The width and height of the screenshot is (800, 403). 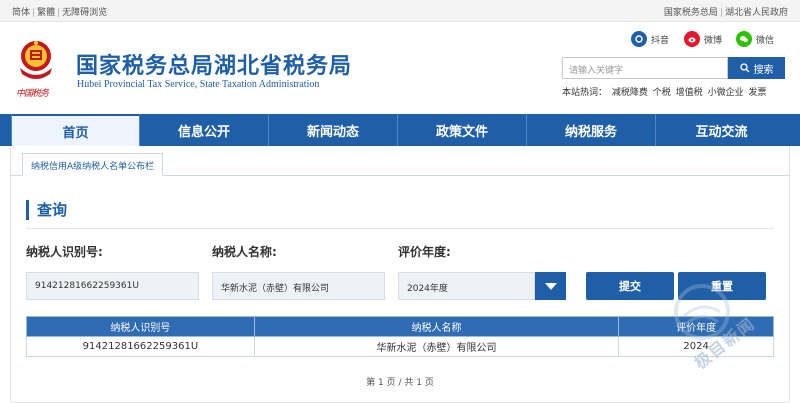 I want to click on tab-bar: 纳税信用A级纳税人名单公布栏, so click(x=400, y=163).